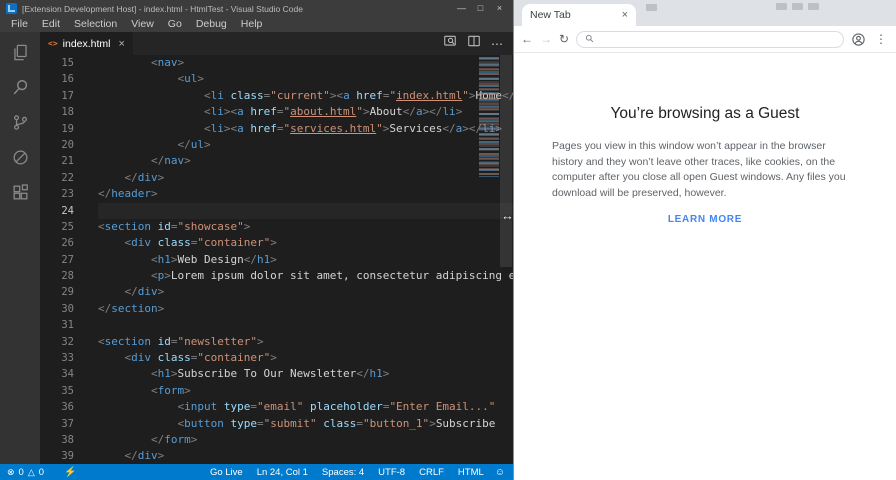 Image resolution: width=896 pixels, height=480 pixels. Describe the element at coordinates (474, 43) in the screenshot. I see `split-editor-icon` at that location.